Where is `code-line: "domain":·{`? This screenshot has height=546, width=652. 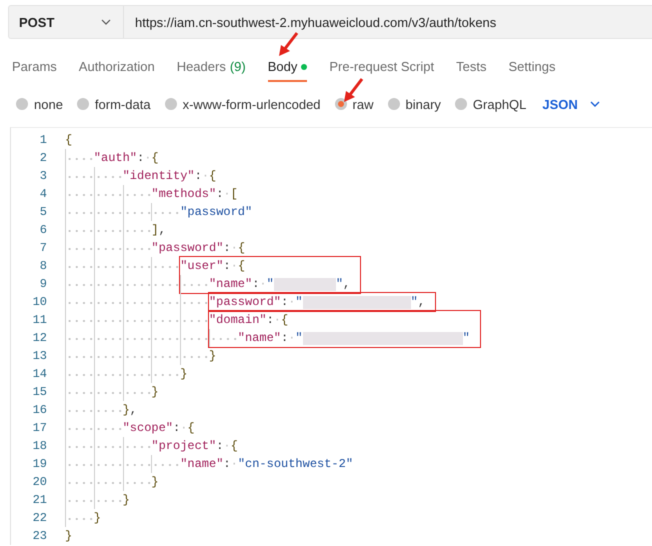
code-line: "domain":·{ is located at coordinates (248, 320).